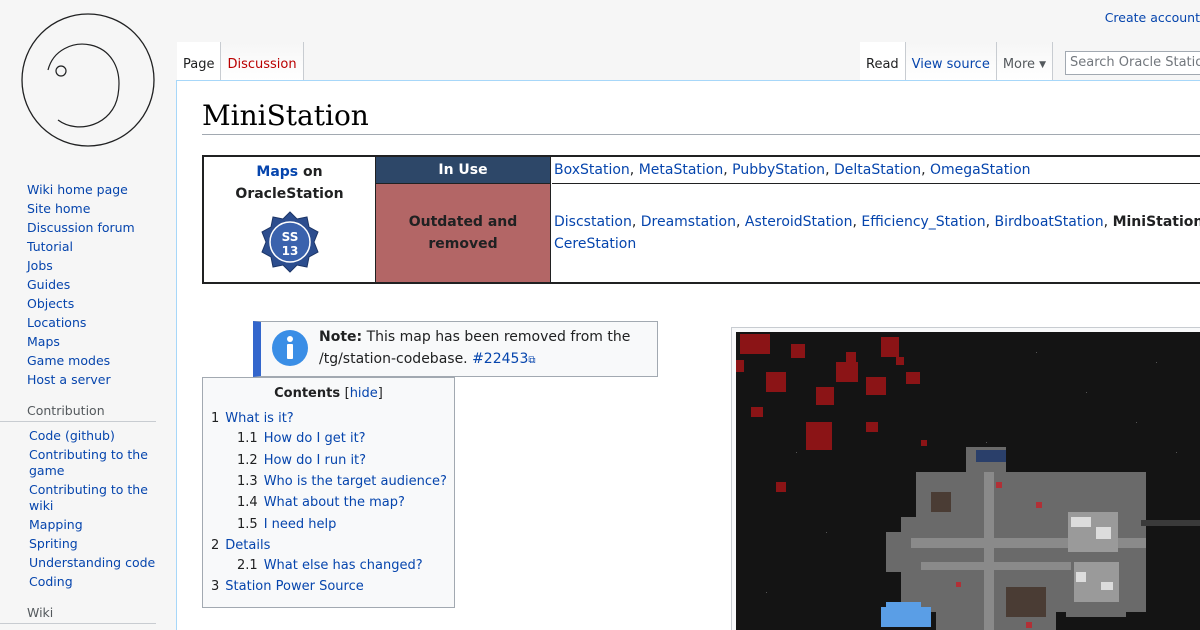  I want to click on sidebar-item-understanding-code: Understanding code, so click(88, 562).